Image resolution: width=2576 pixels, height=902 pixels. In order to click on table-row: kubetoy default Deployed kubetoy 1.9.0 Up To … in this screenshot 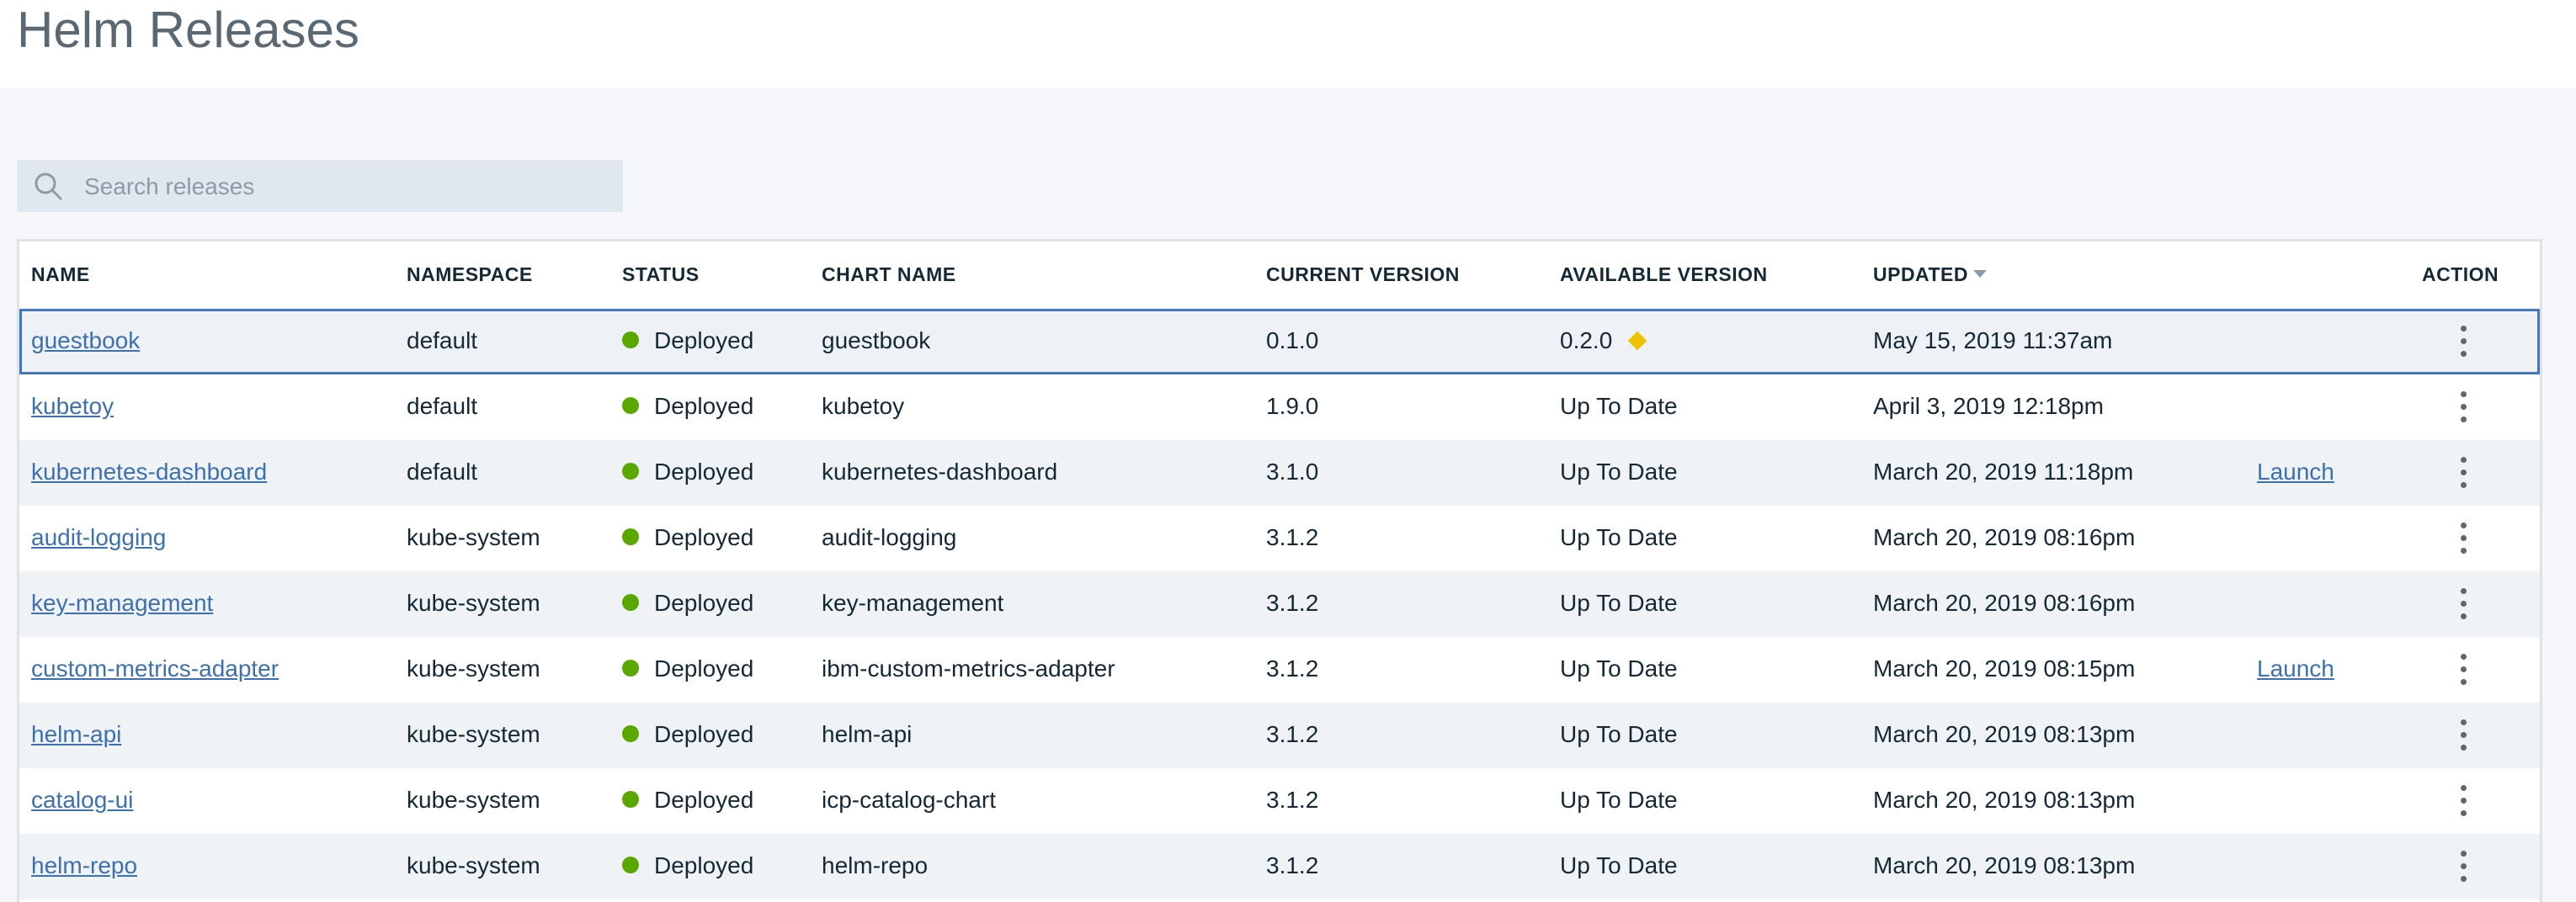, I will do `click(1280, 407)`.